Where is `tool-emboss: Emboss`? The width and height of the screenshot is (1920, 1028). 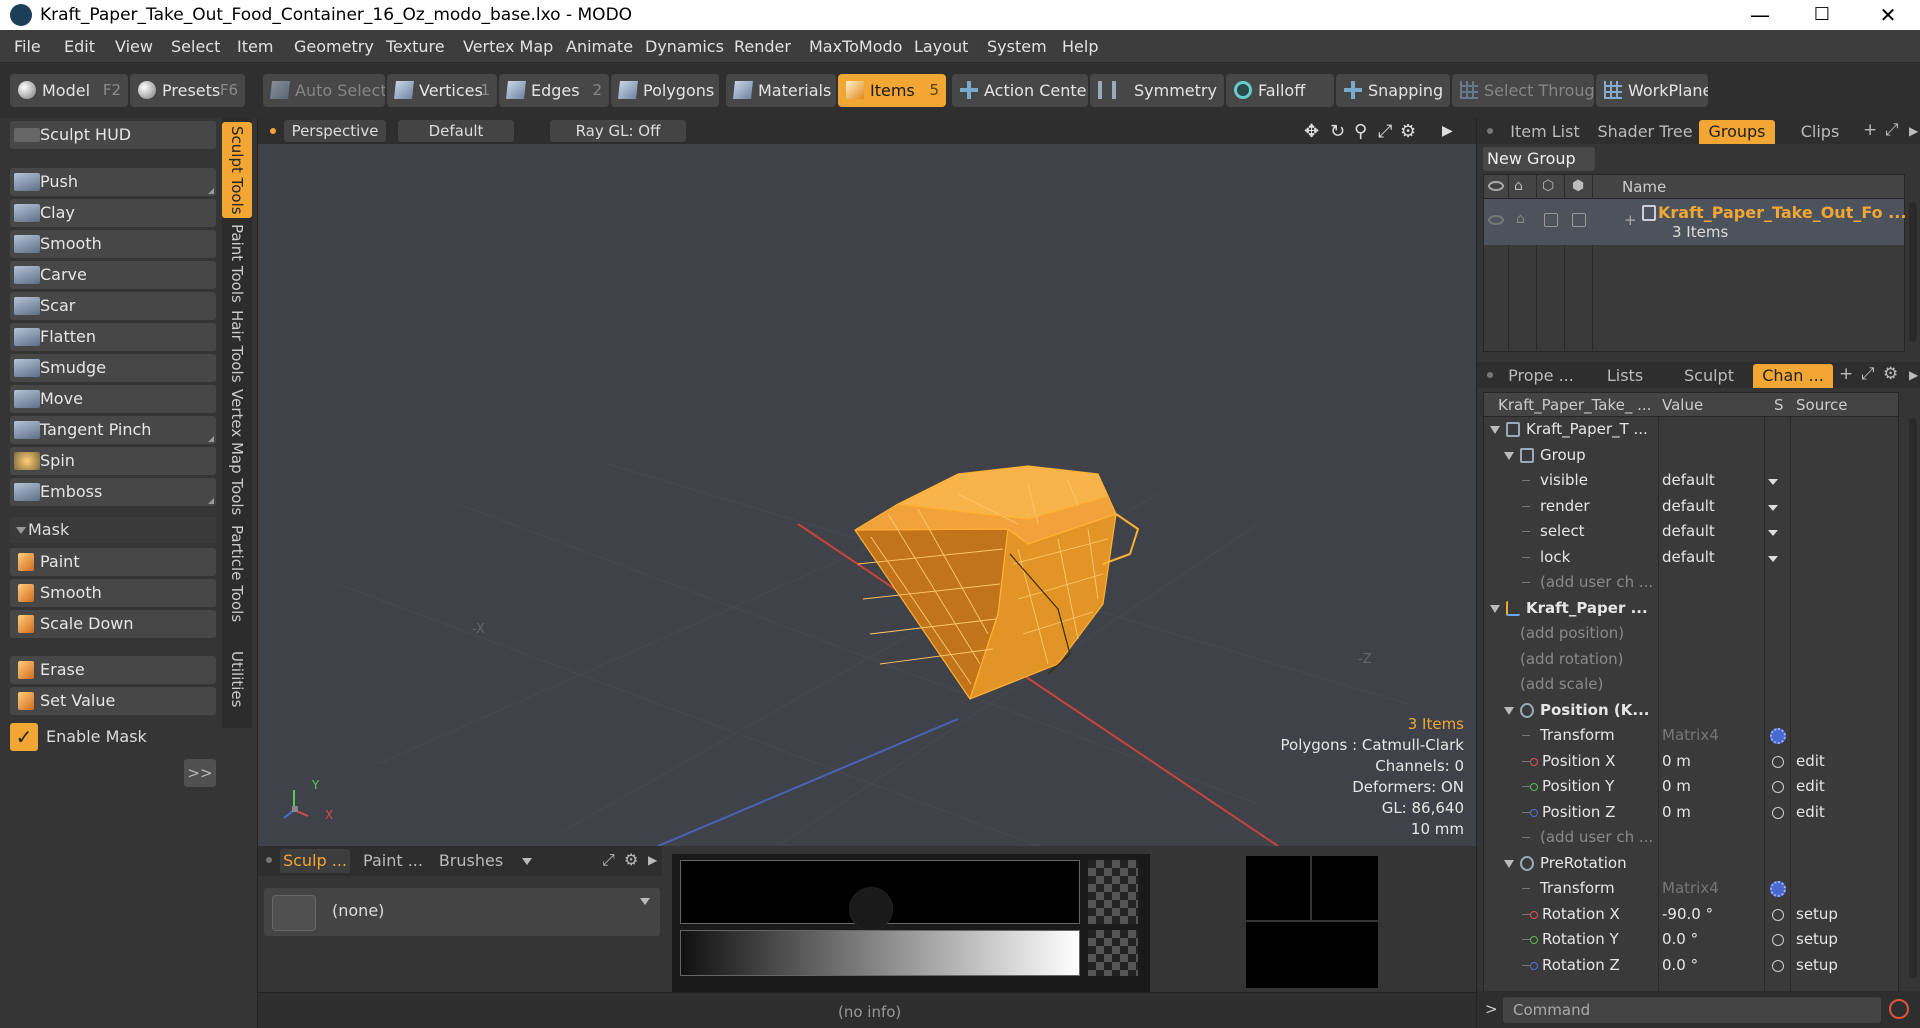 tool-emboss: Emboss is located at coordinates (113, 492).